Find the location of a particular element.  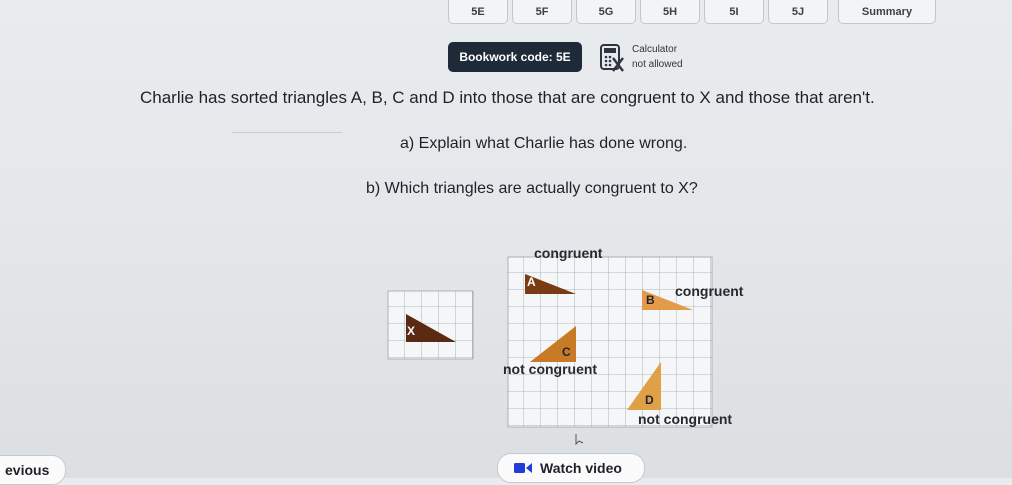

triangle-b-label: B is located at coordinates (650, 300).